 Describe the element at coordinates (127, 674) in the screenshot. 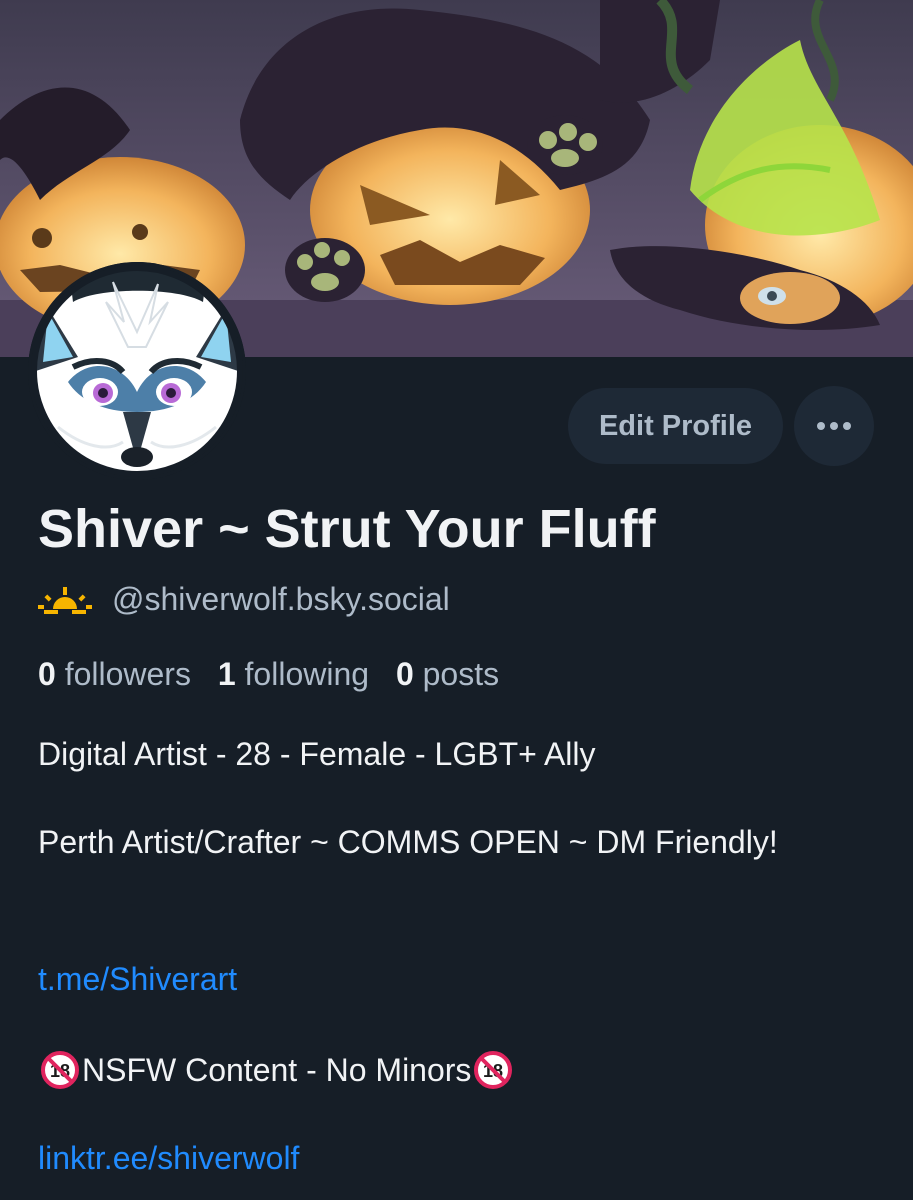

I see `followers-label: followers` at that location.